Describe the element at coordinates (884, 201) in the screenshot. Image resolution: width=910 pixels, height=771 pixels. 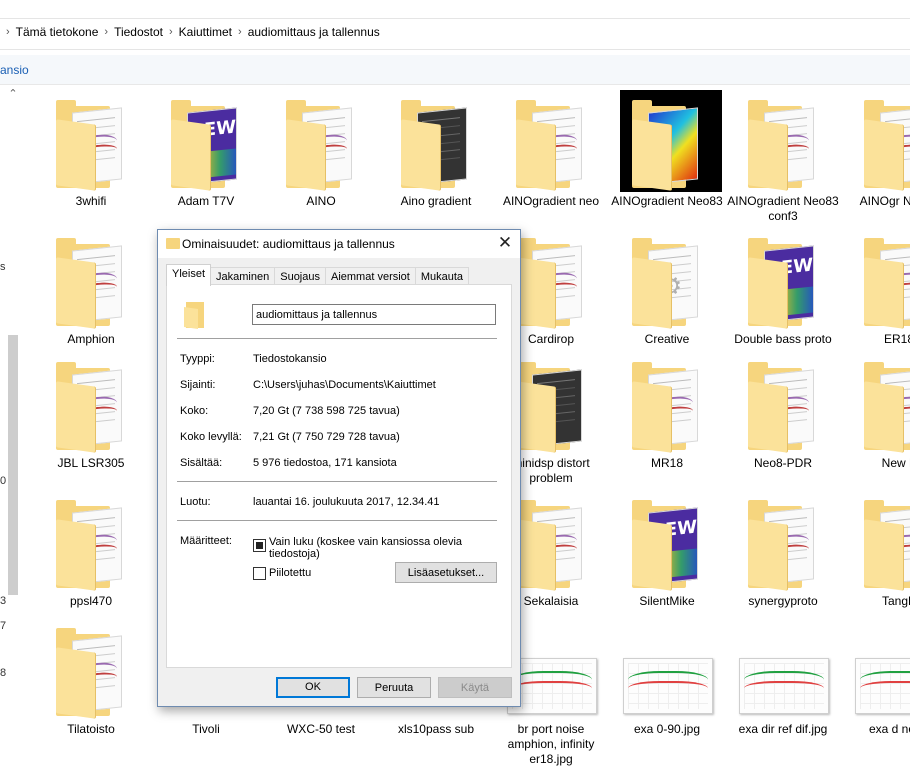
I see `item-label: AINOgr Neo83` at that location.